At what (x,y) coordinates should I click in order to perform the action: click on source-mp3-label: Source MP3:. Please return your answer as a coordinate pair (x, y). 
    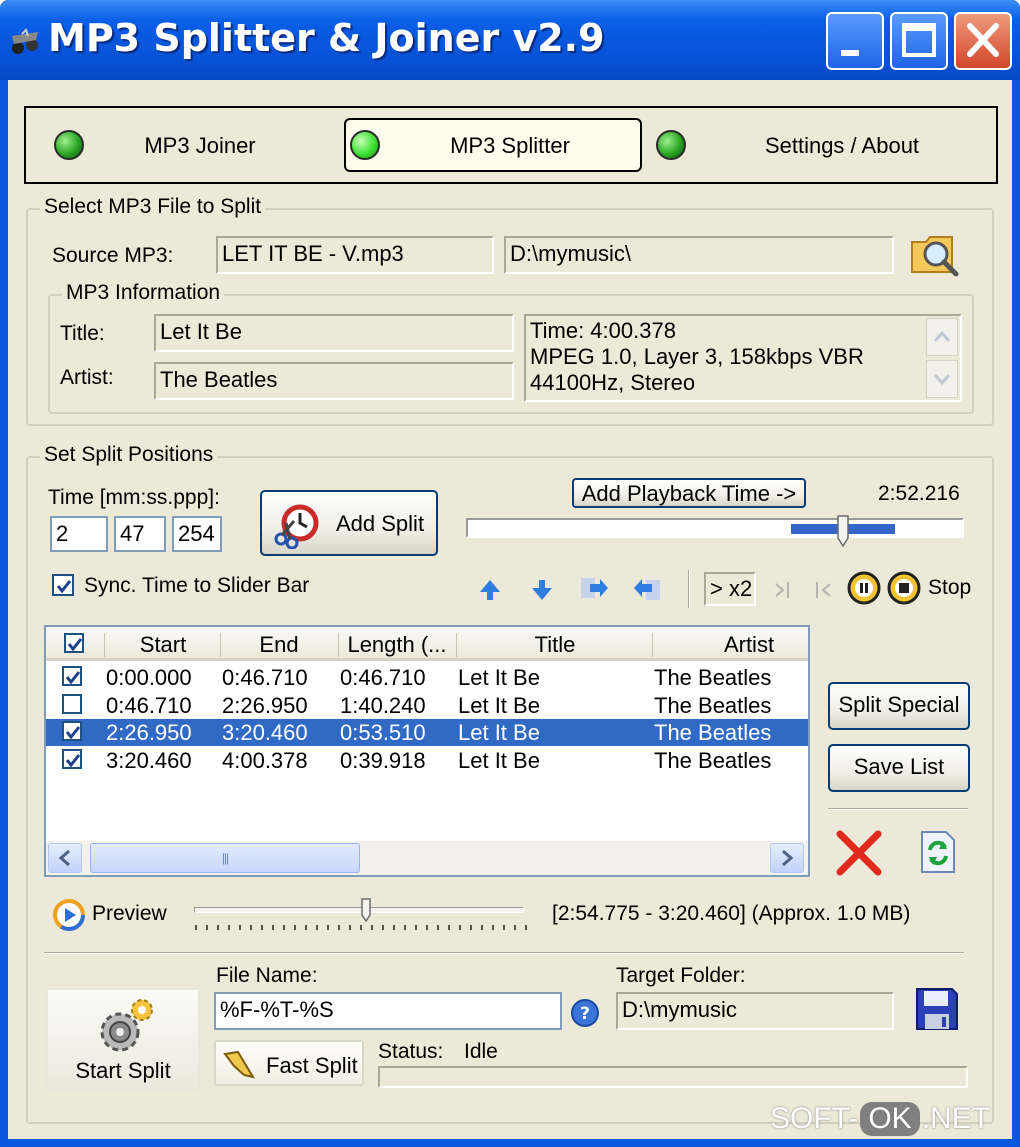
    Looking at the image, I should click on (113, 255).